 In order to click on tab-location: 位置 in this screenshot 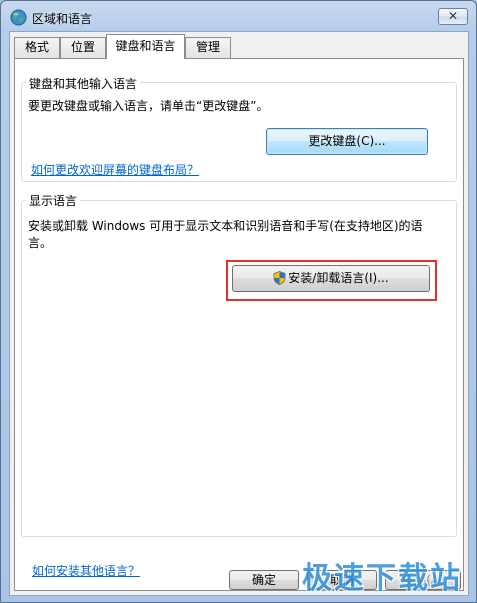, I will do `click(83, 47)`.